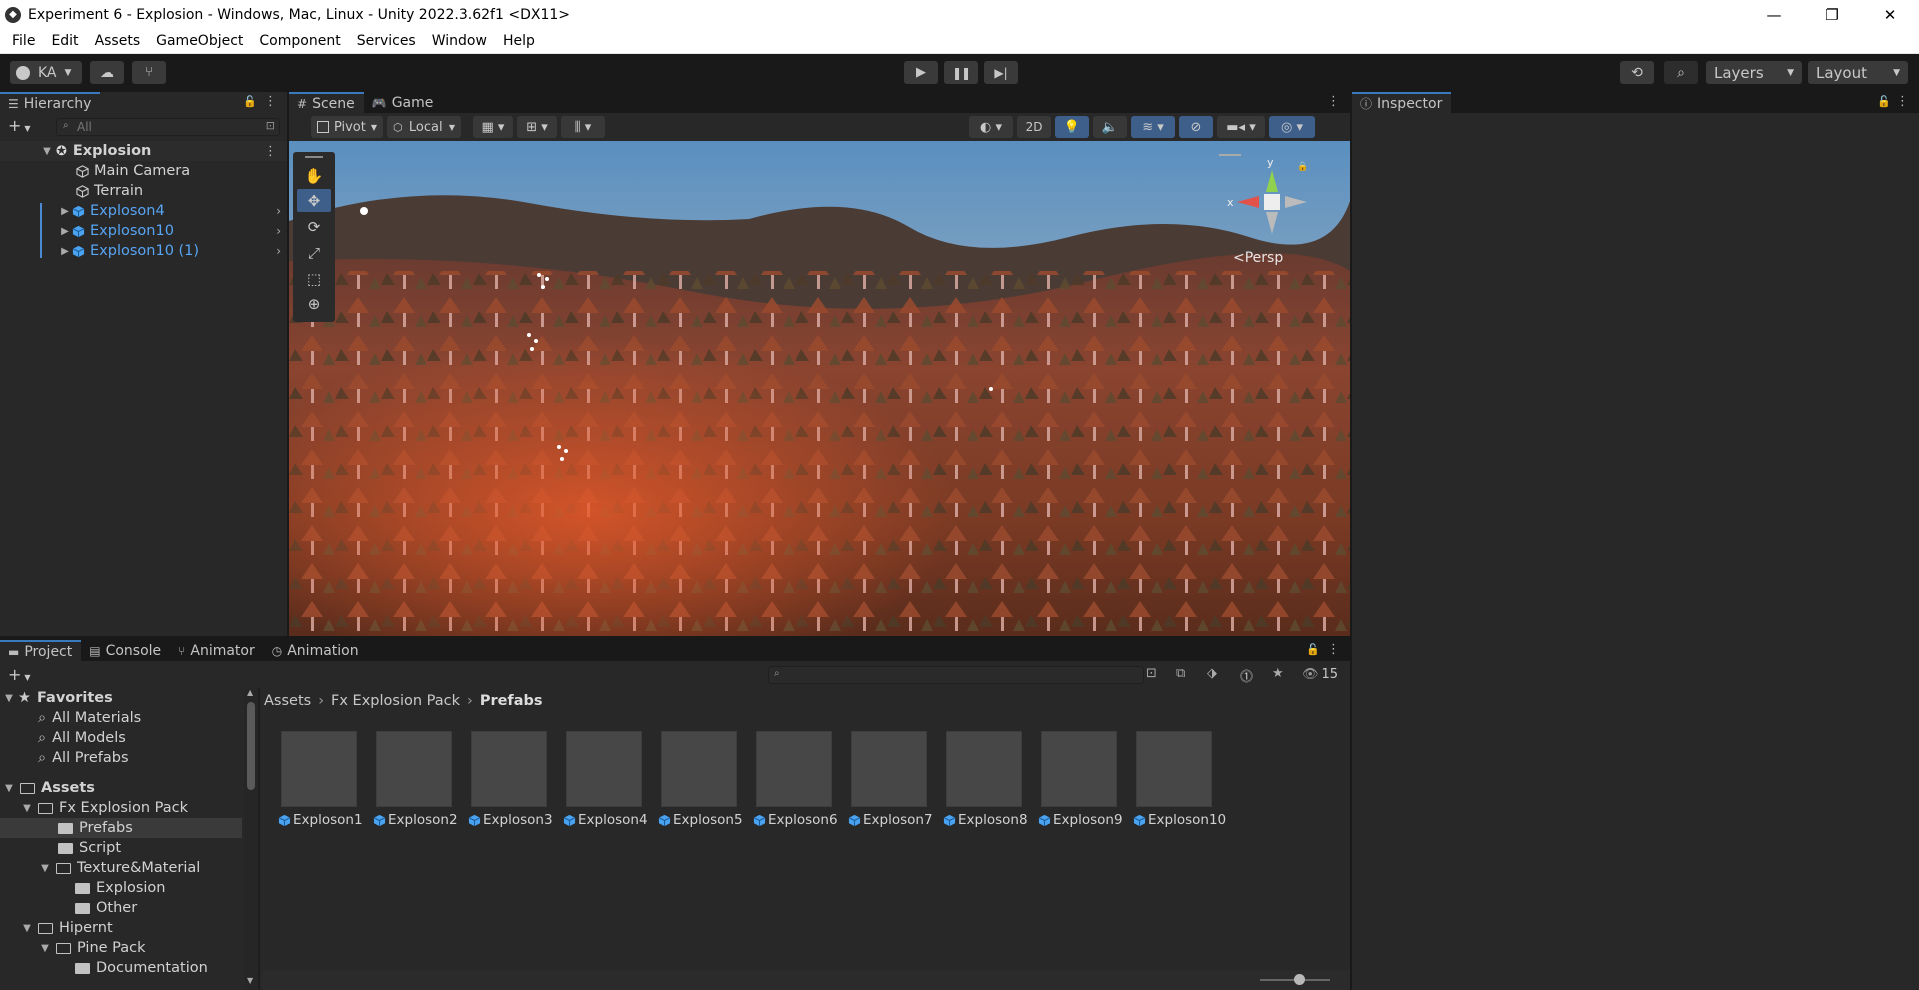 The width and height of the screenshot is (1919, 990). What do you see at coordinates (493, 127) in the screenshot?
I see `grid-snapping-button: ▦ ▾` at bounding box center [493, 127].